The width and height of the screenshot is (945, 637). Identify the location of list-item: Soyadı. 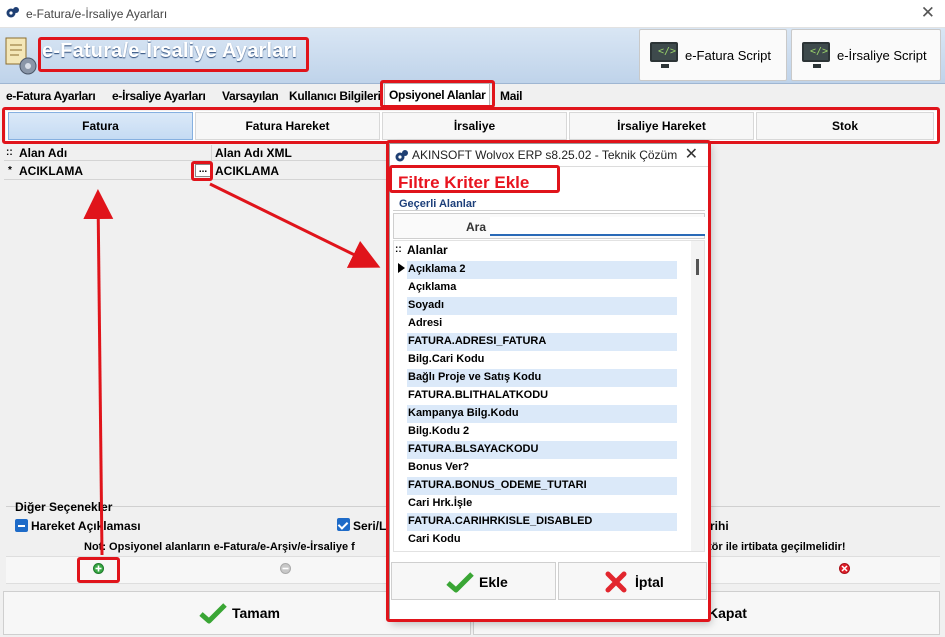
(542, 306).